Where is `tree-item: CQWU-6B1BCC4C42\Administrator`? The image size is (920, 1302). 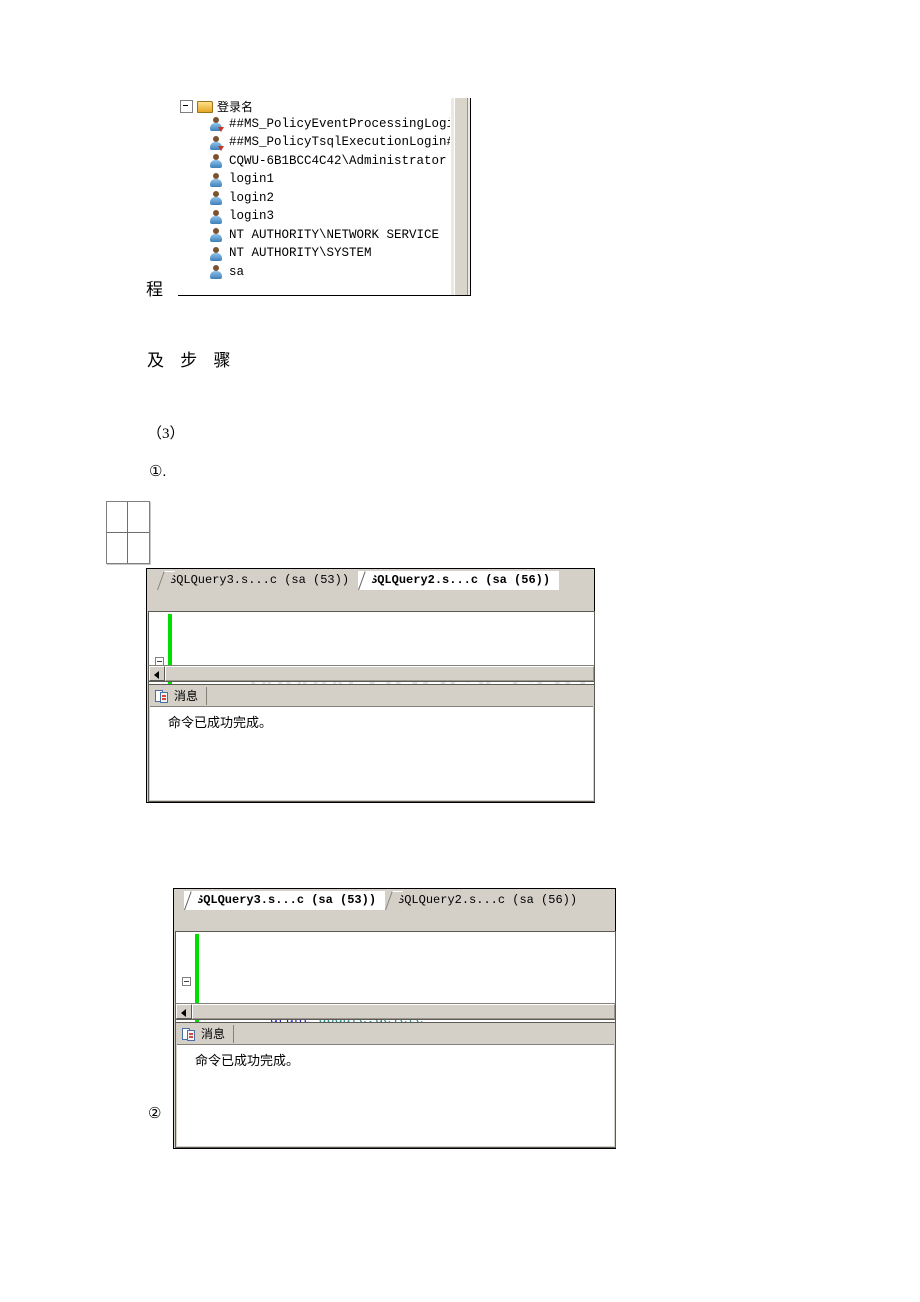
tree-item: CQWU-6B1BCC4C42\Administrator is located at coordinates (314, 161).